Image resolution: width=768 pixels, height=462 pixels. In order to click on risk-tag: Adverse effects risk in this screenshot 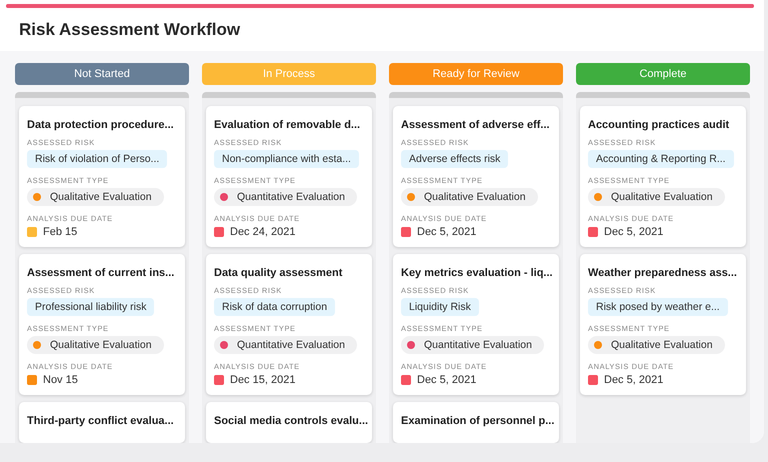, I will do `click(454, 159)`.